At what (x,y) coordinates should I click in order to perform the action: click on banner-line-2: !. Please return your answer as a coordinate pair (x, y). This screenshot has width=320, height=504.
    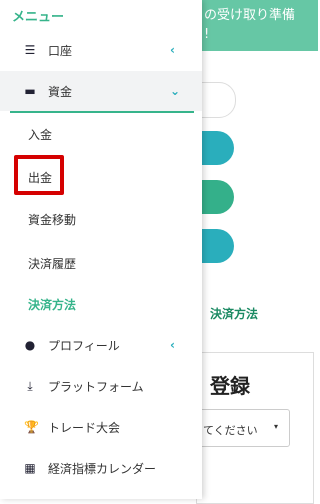
    Looking at the image, I should click on (207, 34).